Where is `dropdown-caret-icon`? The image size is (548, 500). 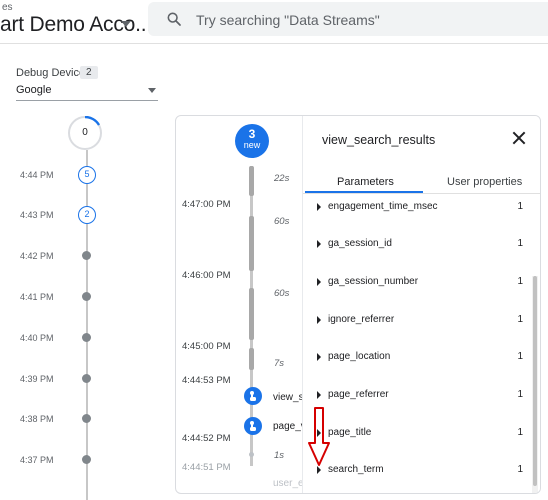 dropdown-caret-icon is located at coordinates (152, 90).